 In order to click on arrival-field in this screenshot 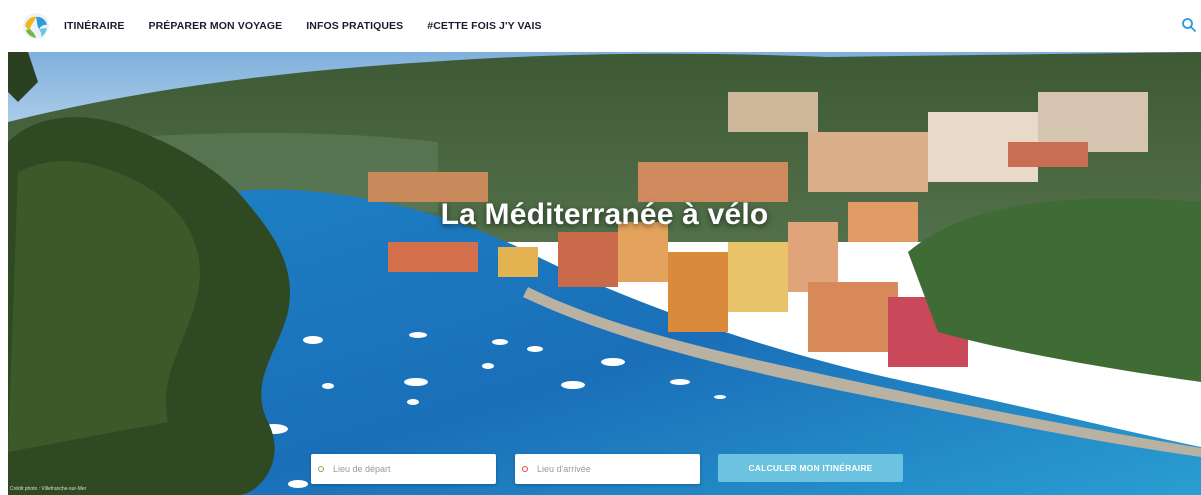, I will do `click(607, 469)`.